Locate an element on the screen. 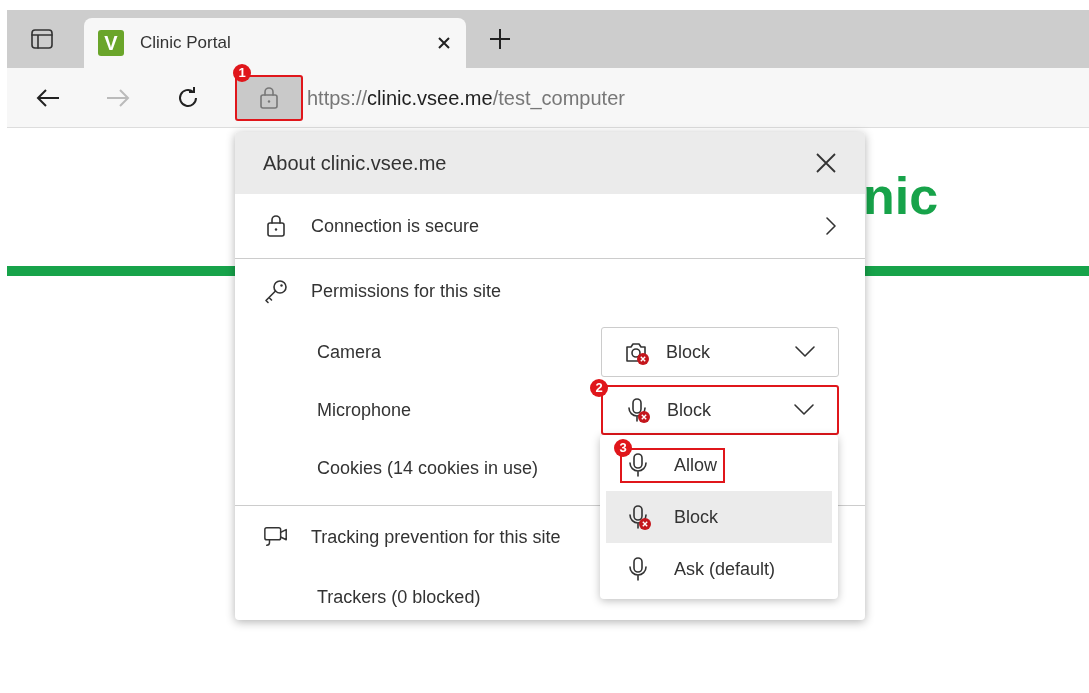 This screenshot has height=693, width=1089. permission-label: Camera is located at coordinates (350, 352).